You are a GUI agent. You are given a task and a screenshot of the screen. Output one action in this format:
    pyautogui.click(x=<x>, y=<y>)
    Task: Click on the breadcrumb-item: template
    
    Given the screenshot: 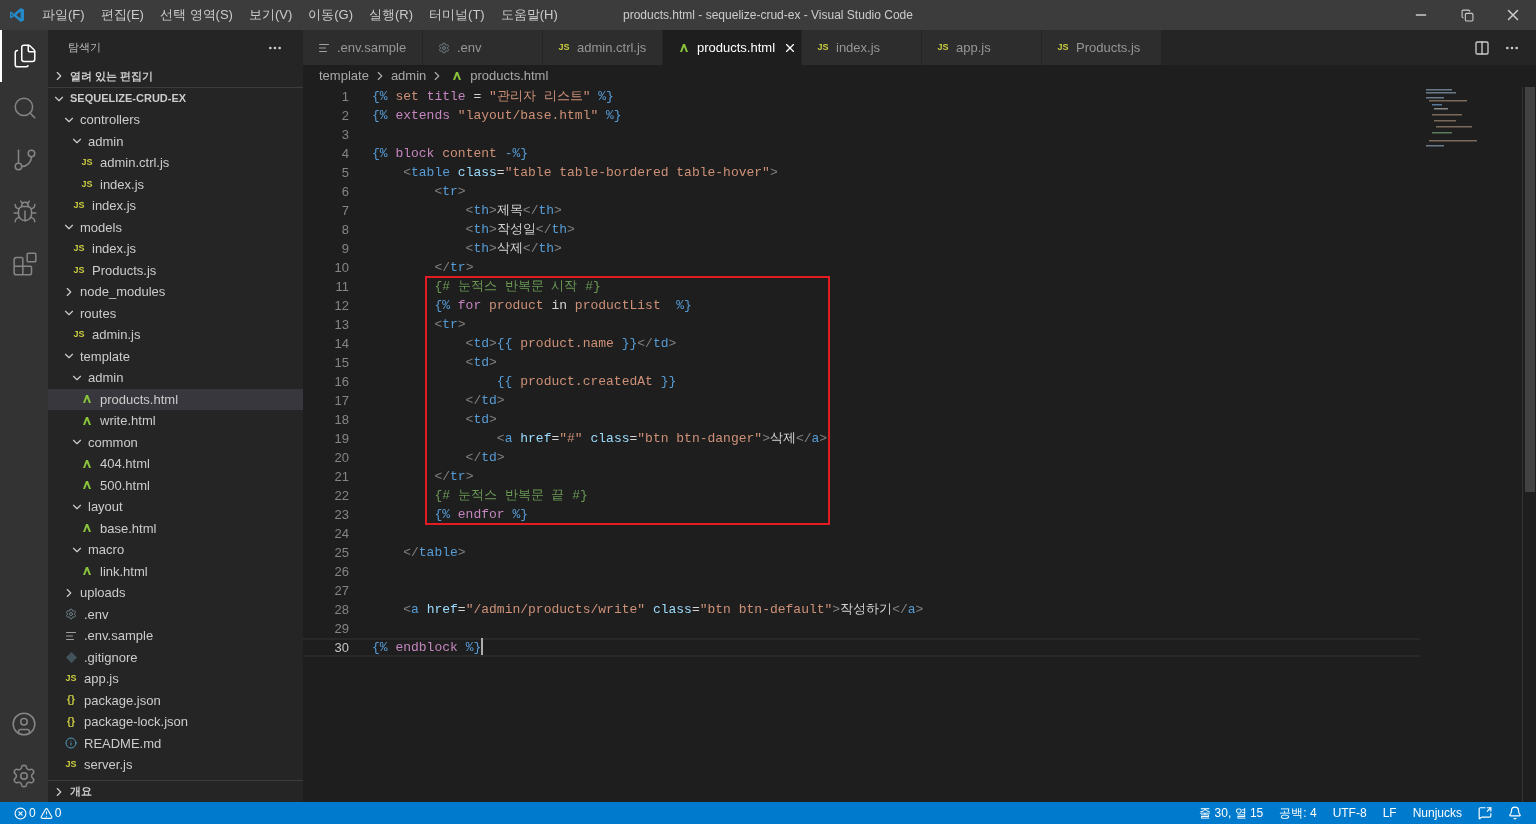 What is the action you would take?
    pyautogui.click(x=344, y=76)
    